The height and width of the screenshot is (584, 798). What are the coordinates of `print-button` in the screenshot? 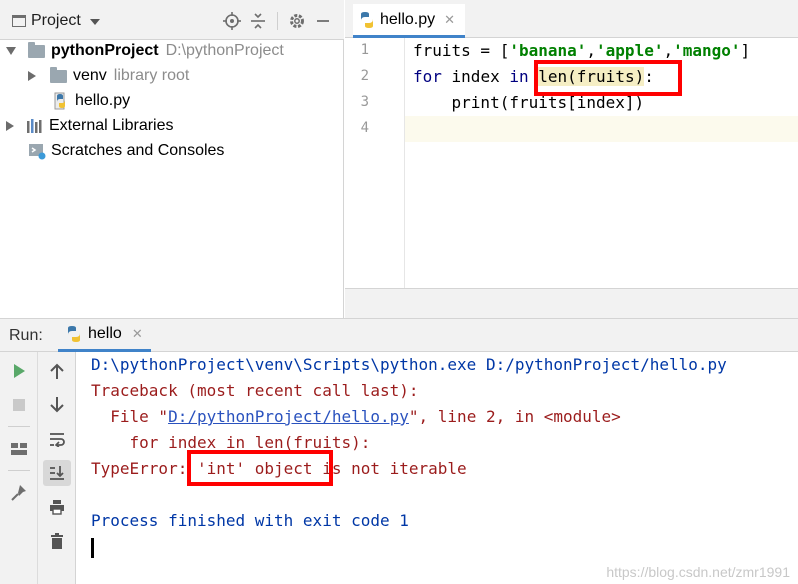 It's located at (57, 507).